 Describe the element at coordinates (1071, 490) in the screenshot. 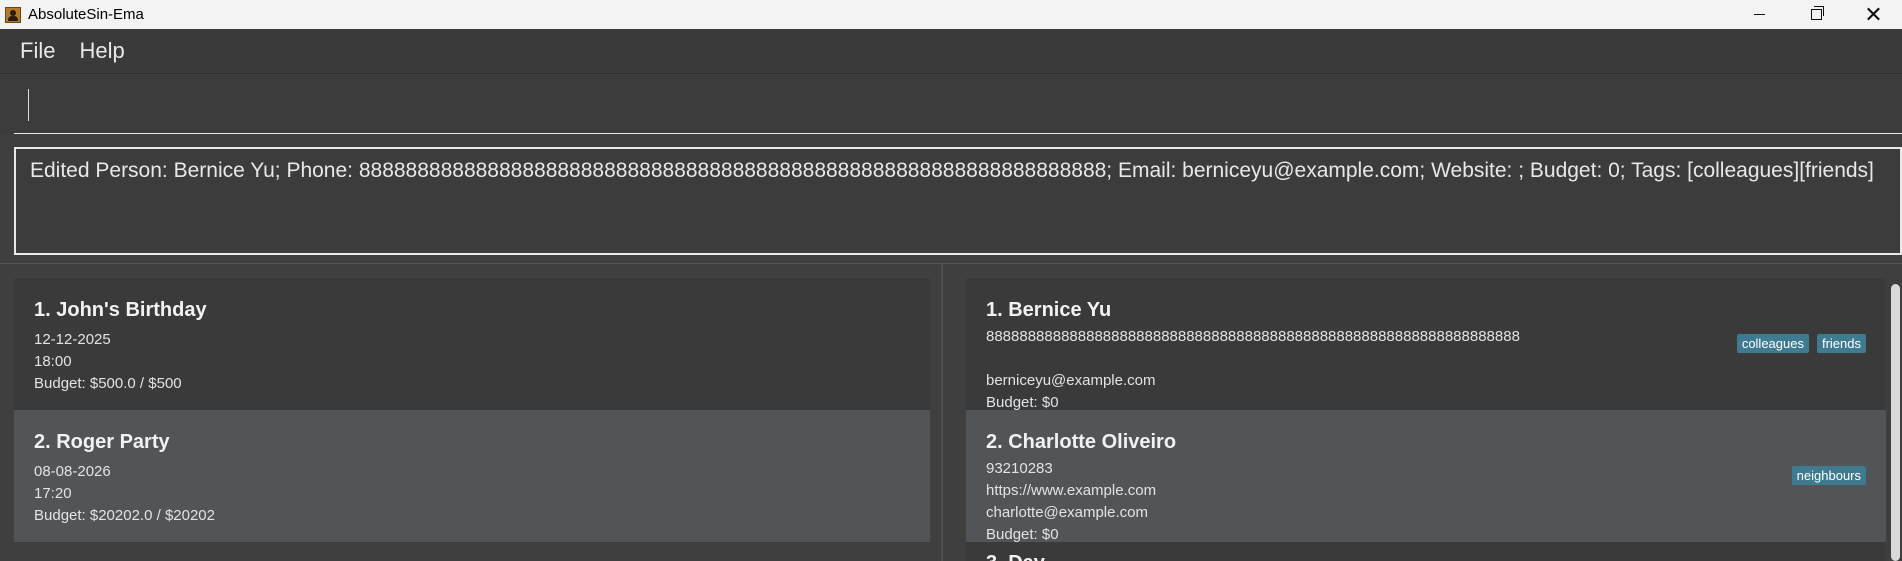

I see `person-website: https://www.example.com` at that location.